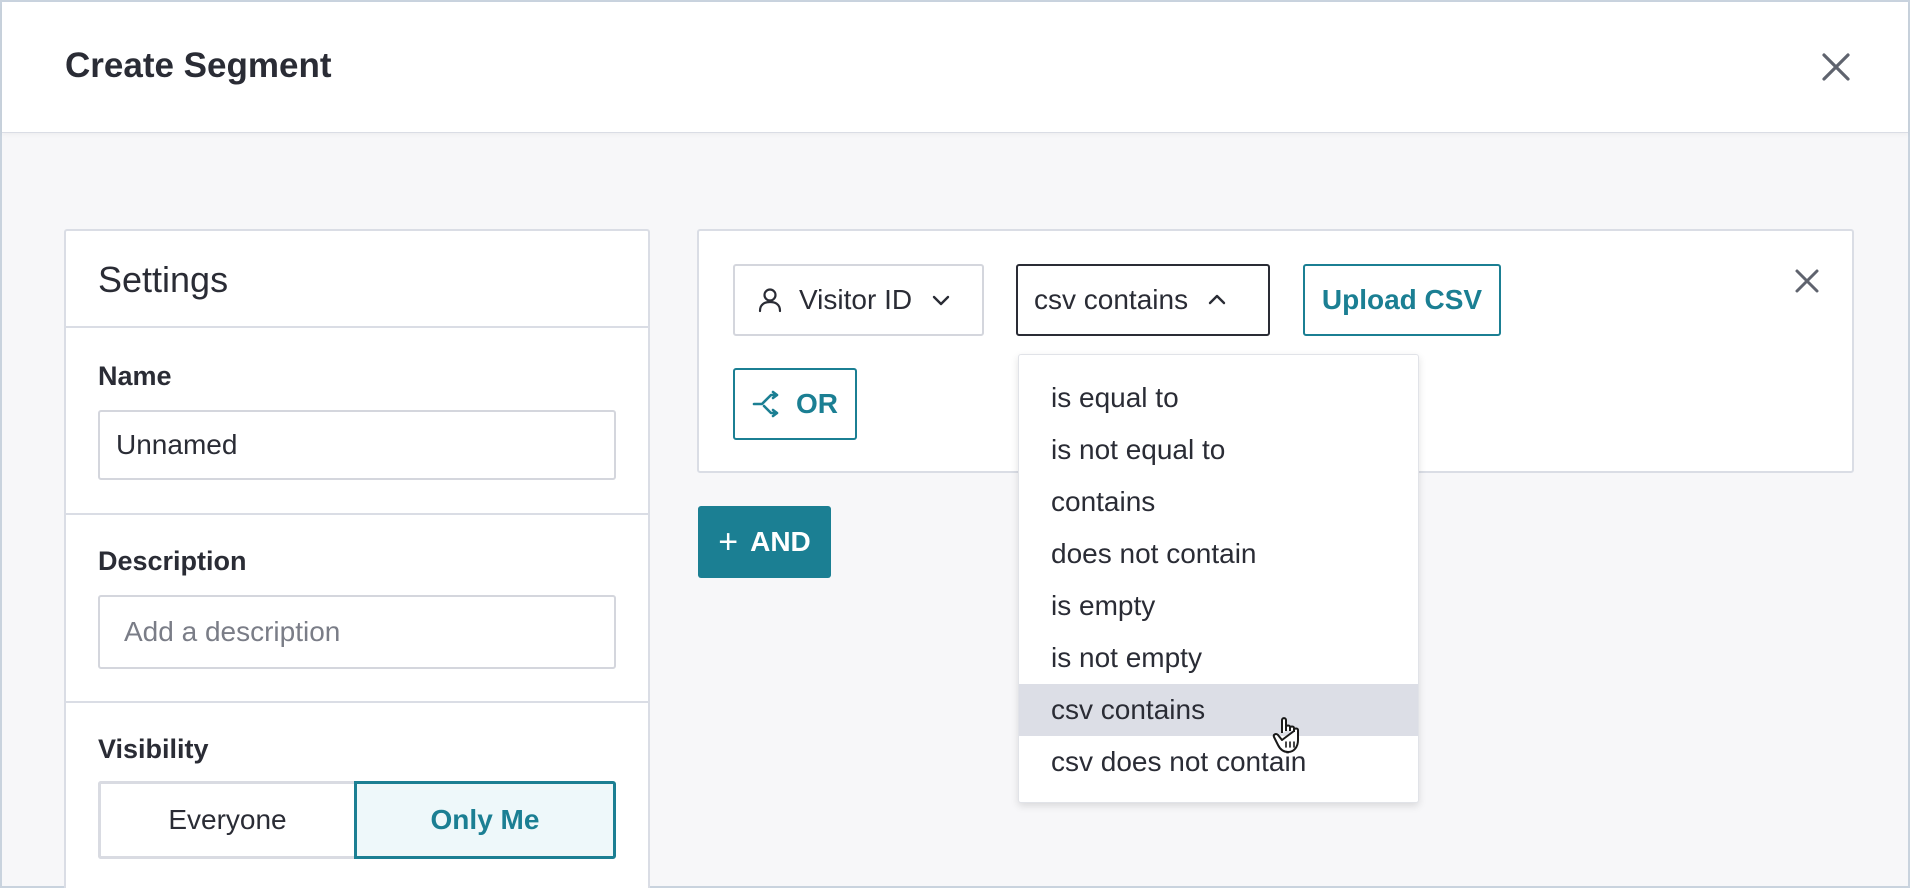 Image resolution: width=1910 pixels, height=888 pixels. Describe the element at coordinates (163, 279) in the screenshot. I see `settings-title: Settings` at that location.